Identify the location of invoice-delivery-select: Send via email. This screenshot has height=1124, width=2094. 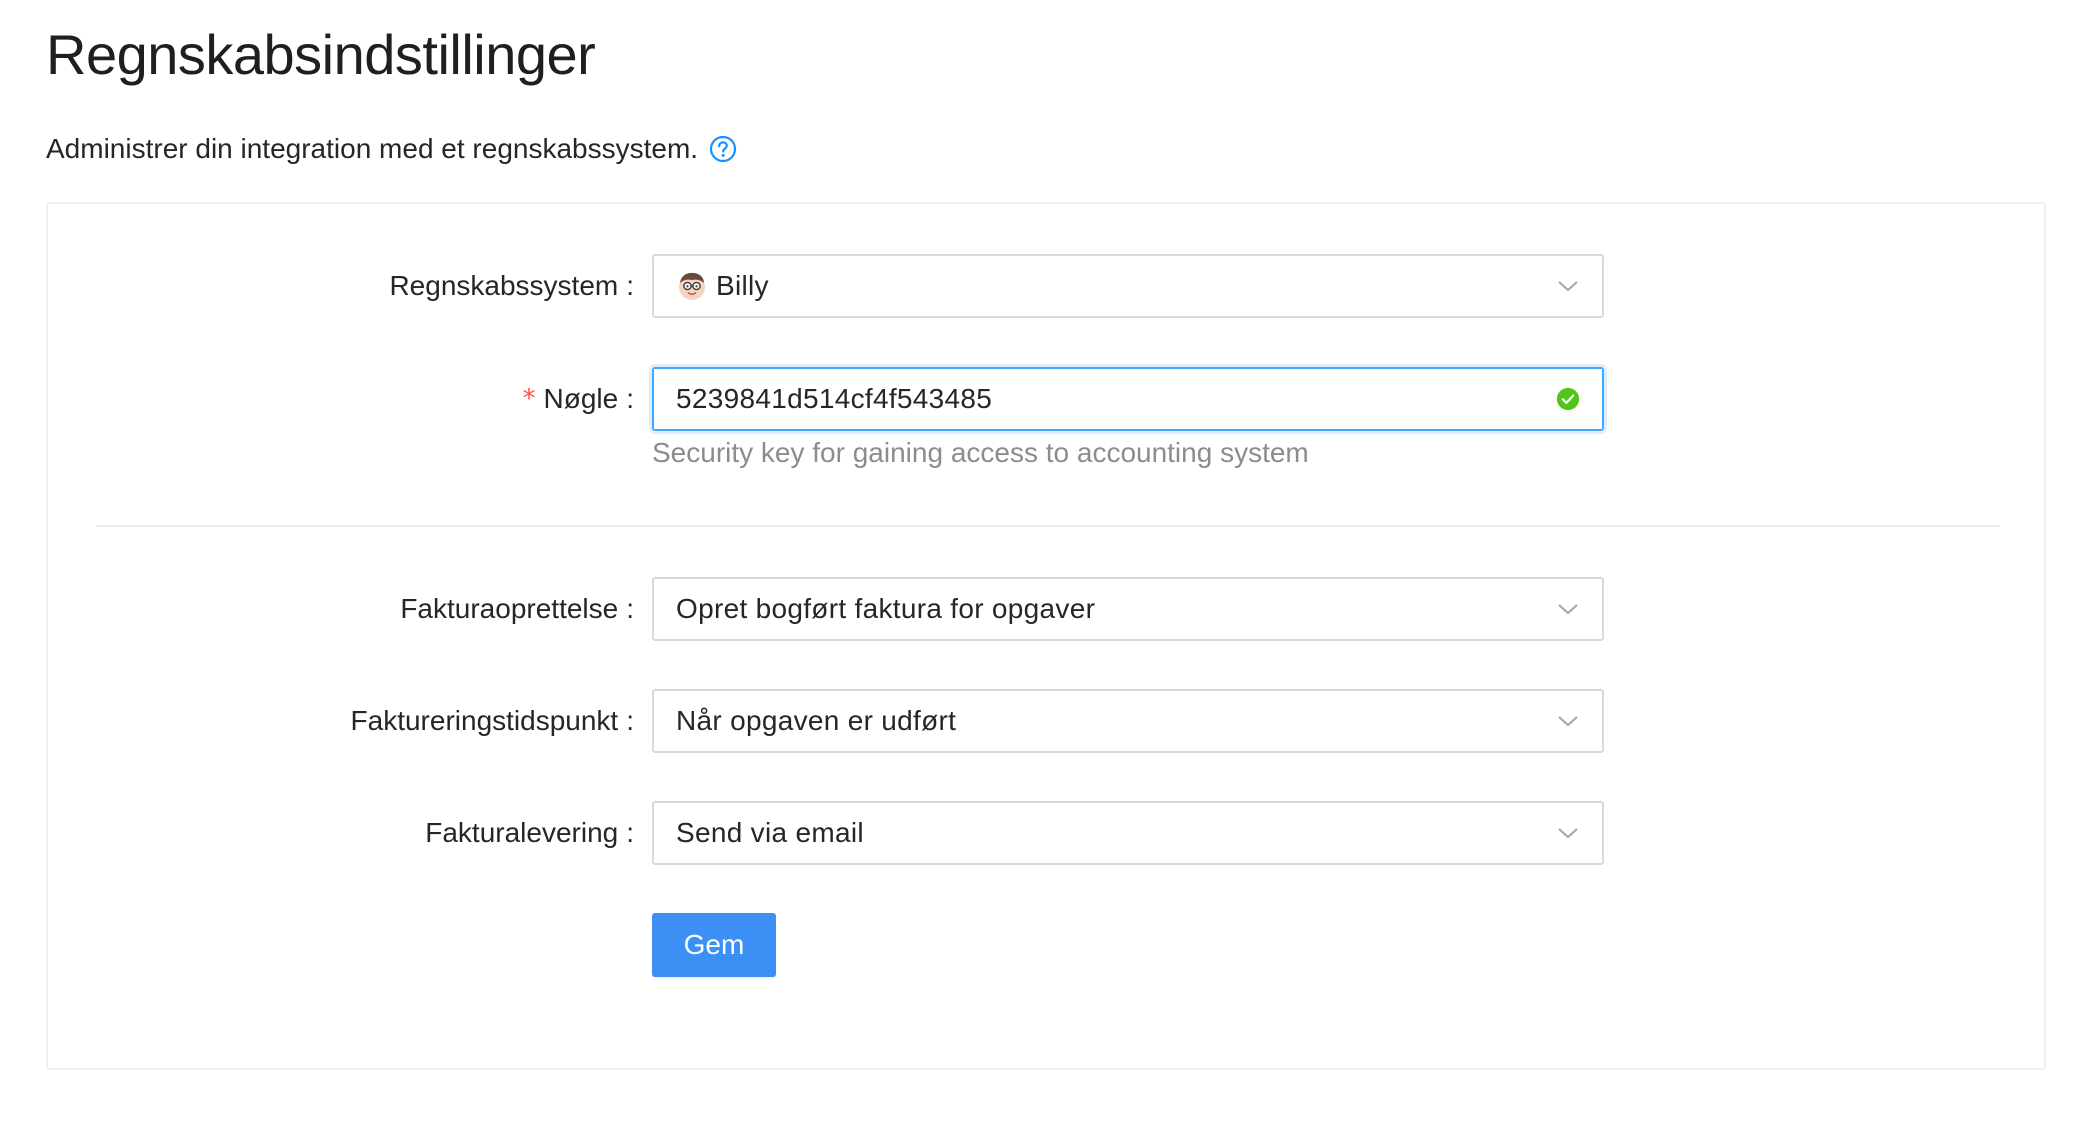
(1128, 833).